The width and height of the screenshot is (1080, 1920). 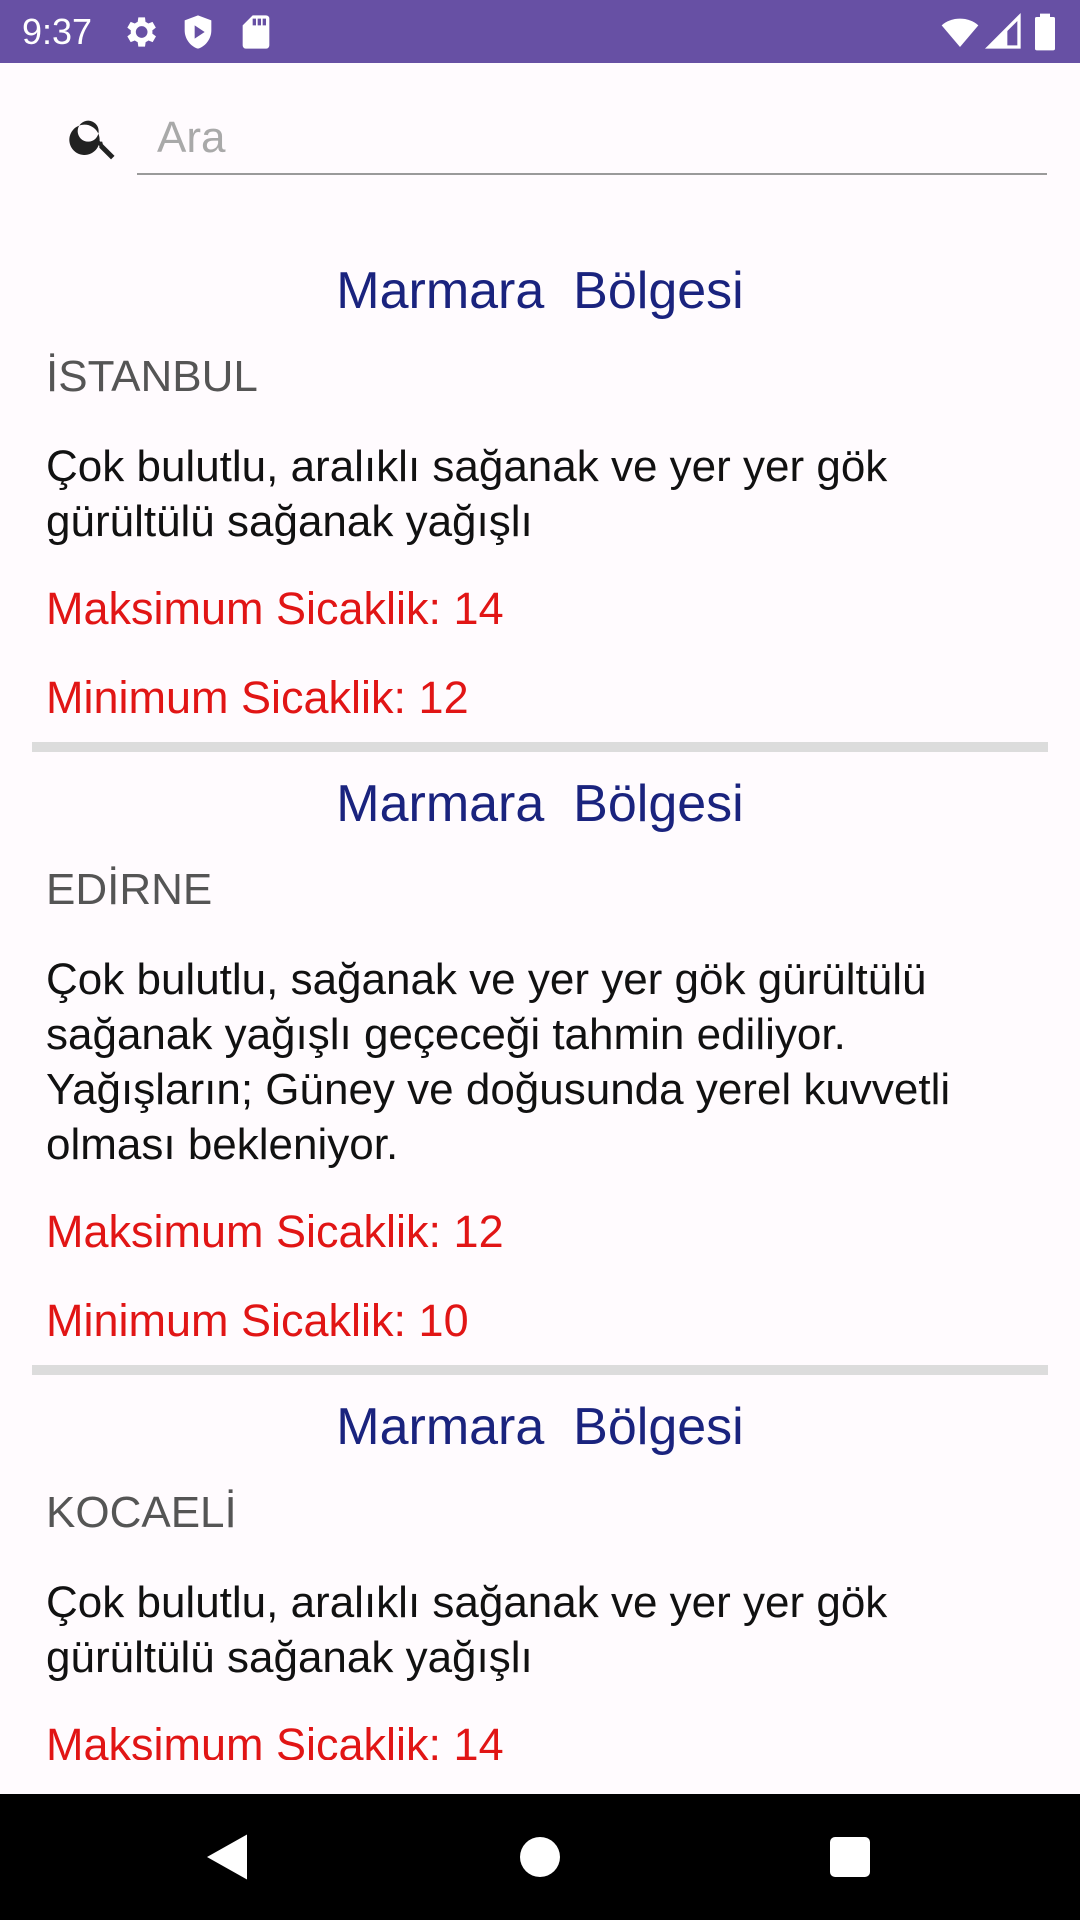 I want to click on city-name: İSTANBUL, so click(x=152, y=376).